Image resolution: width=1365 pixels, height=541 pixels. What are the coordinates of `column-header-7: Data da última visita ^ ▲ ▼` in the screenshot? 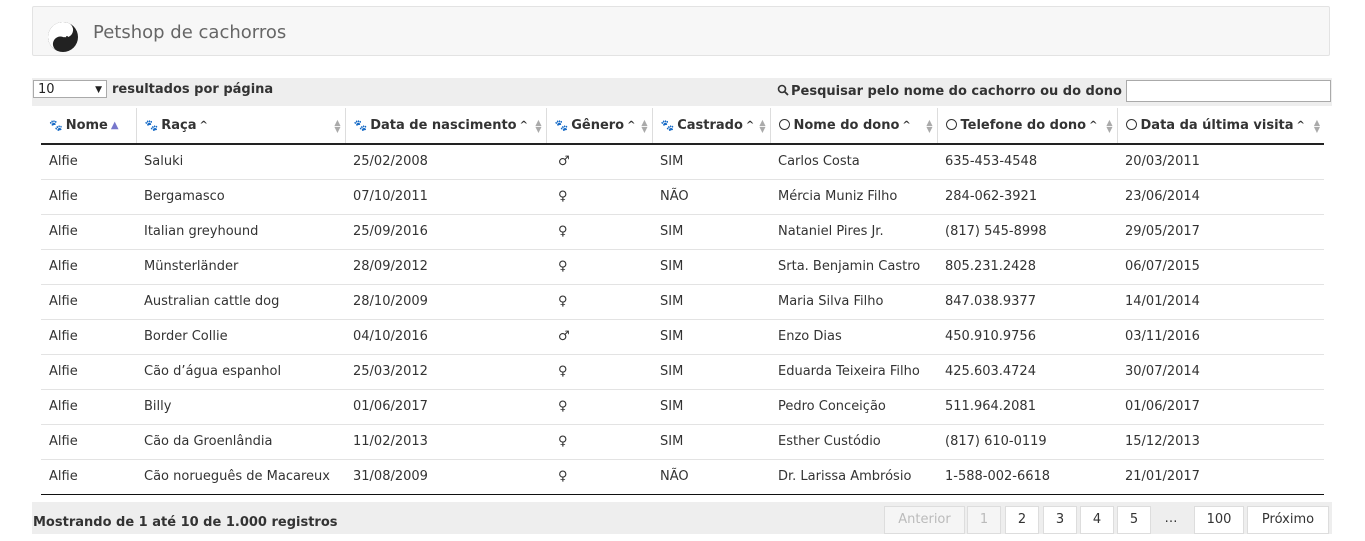 It's located at (1220, 126).